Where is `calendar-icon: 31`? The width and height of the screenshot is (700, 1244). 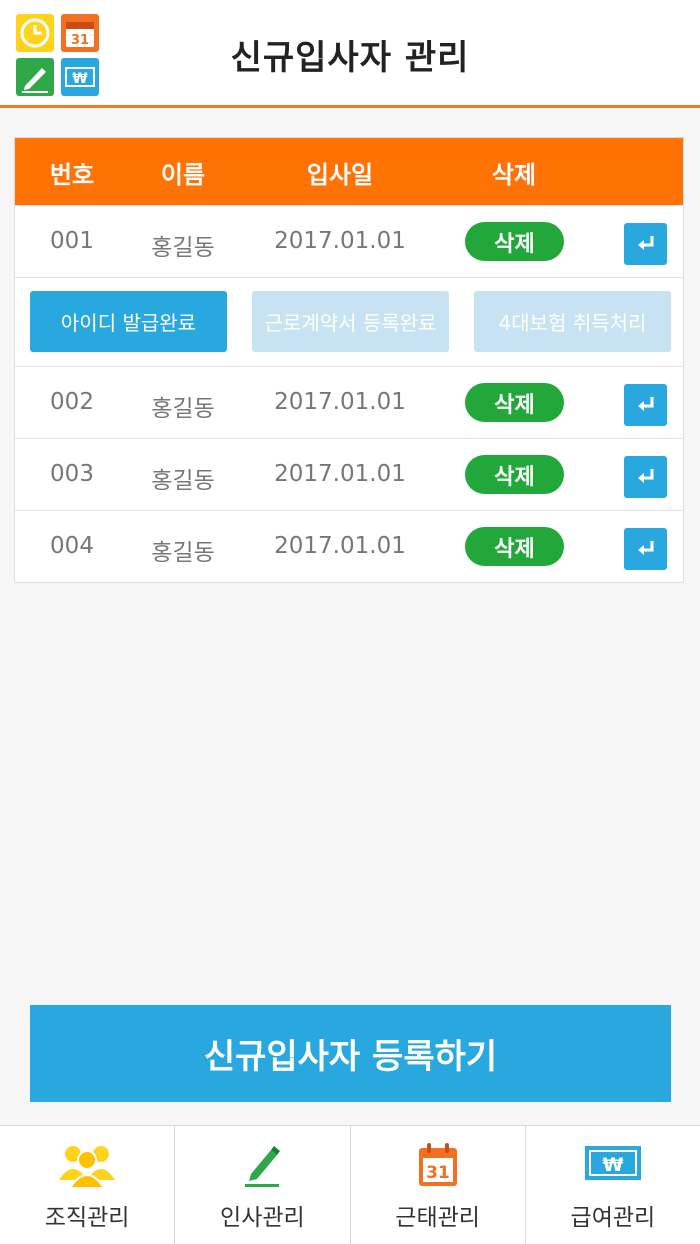 calendar-icon: 31 is located at coordinates (438, 1167).